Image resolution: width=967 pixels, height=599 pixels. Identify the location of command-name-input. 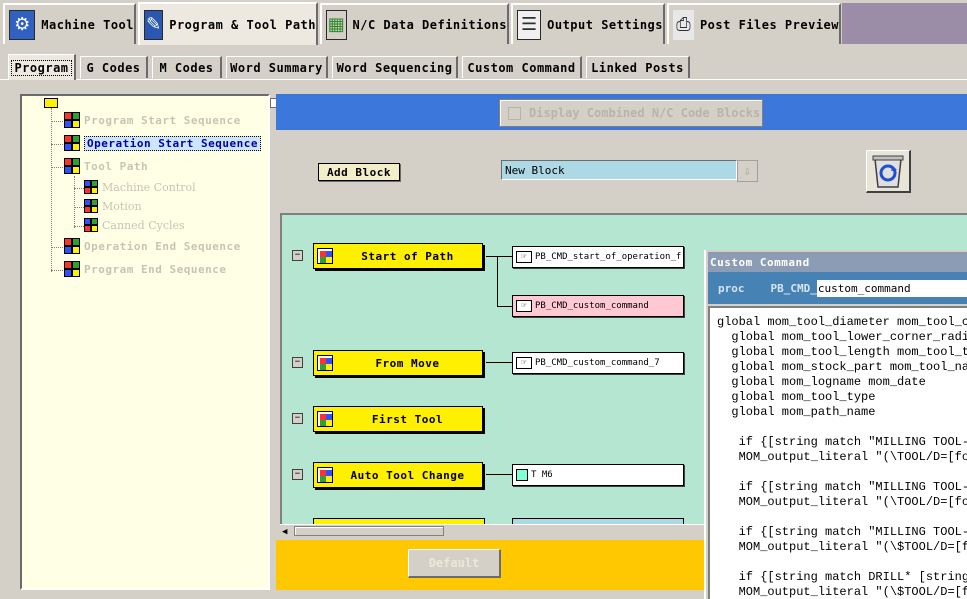
(891, 288).